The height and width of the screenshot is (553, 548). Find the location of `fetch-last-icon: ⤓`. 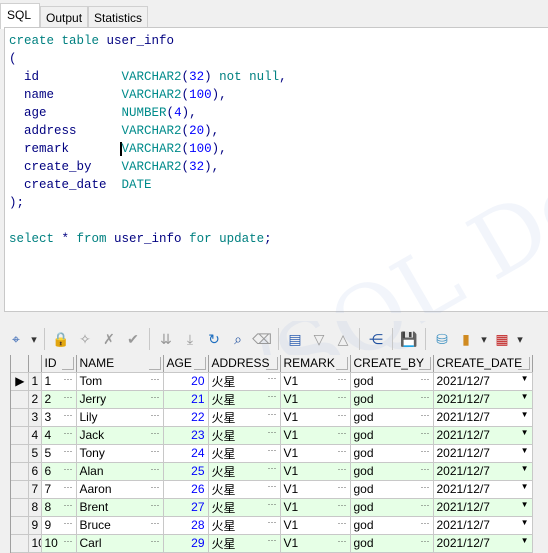

fetch-last-icon: ⤓ is located at coordinates (190, 339).